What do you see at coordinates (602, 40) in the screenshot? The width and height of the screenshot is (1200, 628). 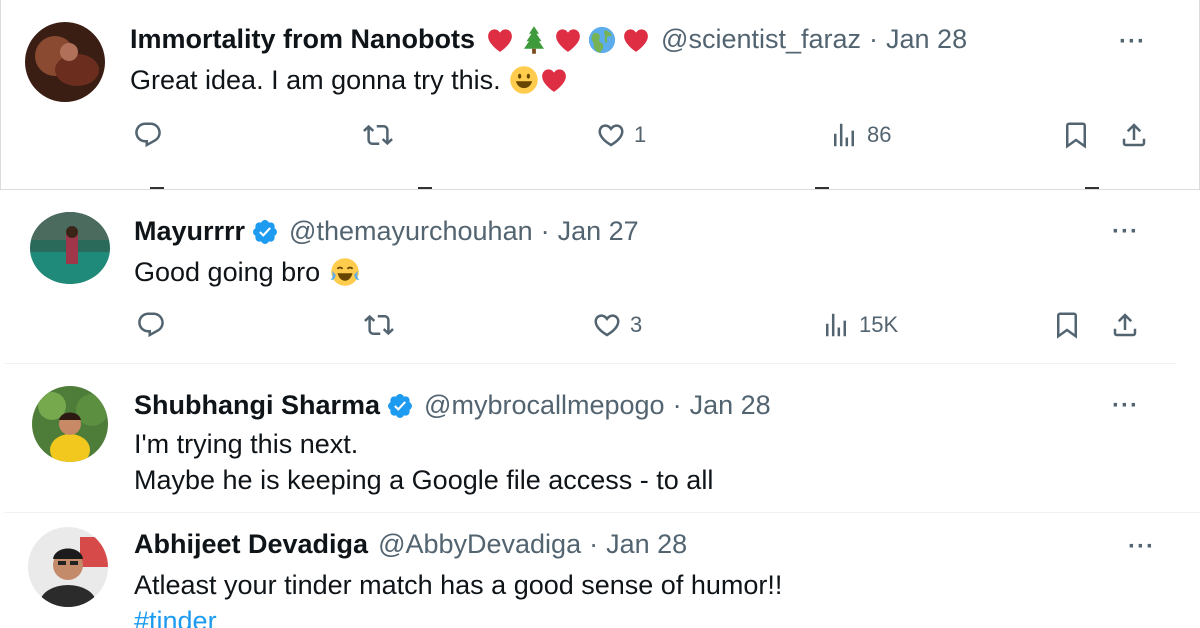 I see `globe-emoji-icon` at bounding box center [602, 40].